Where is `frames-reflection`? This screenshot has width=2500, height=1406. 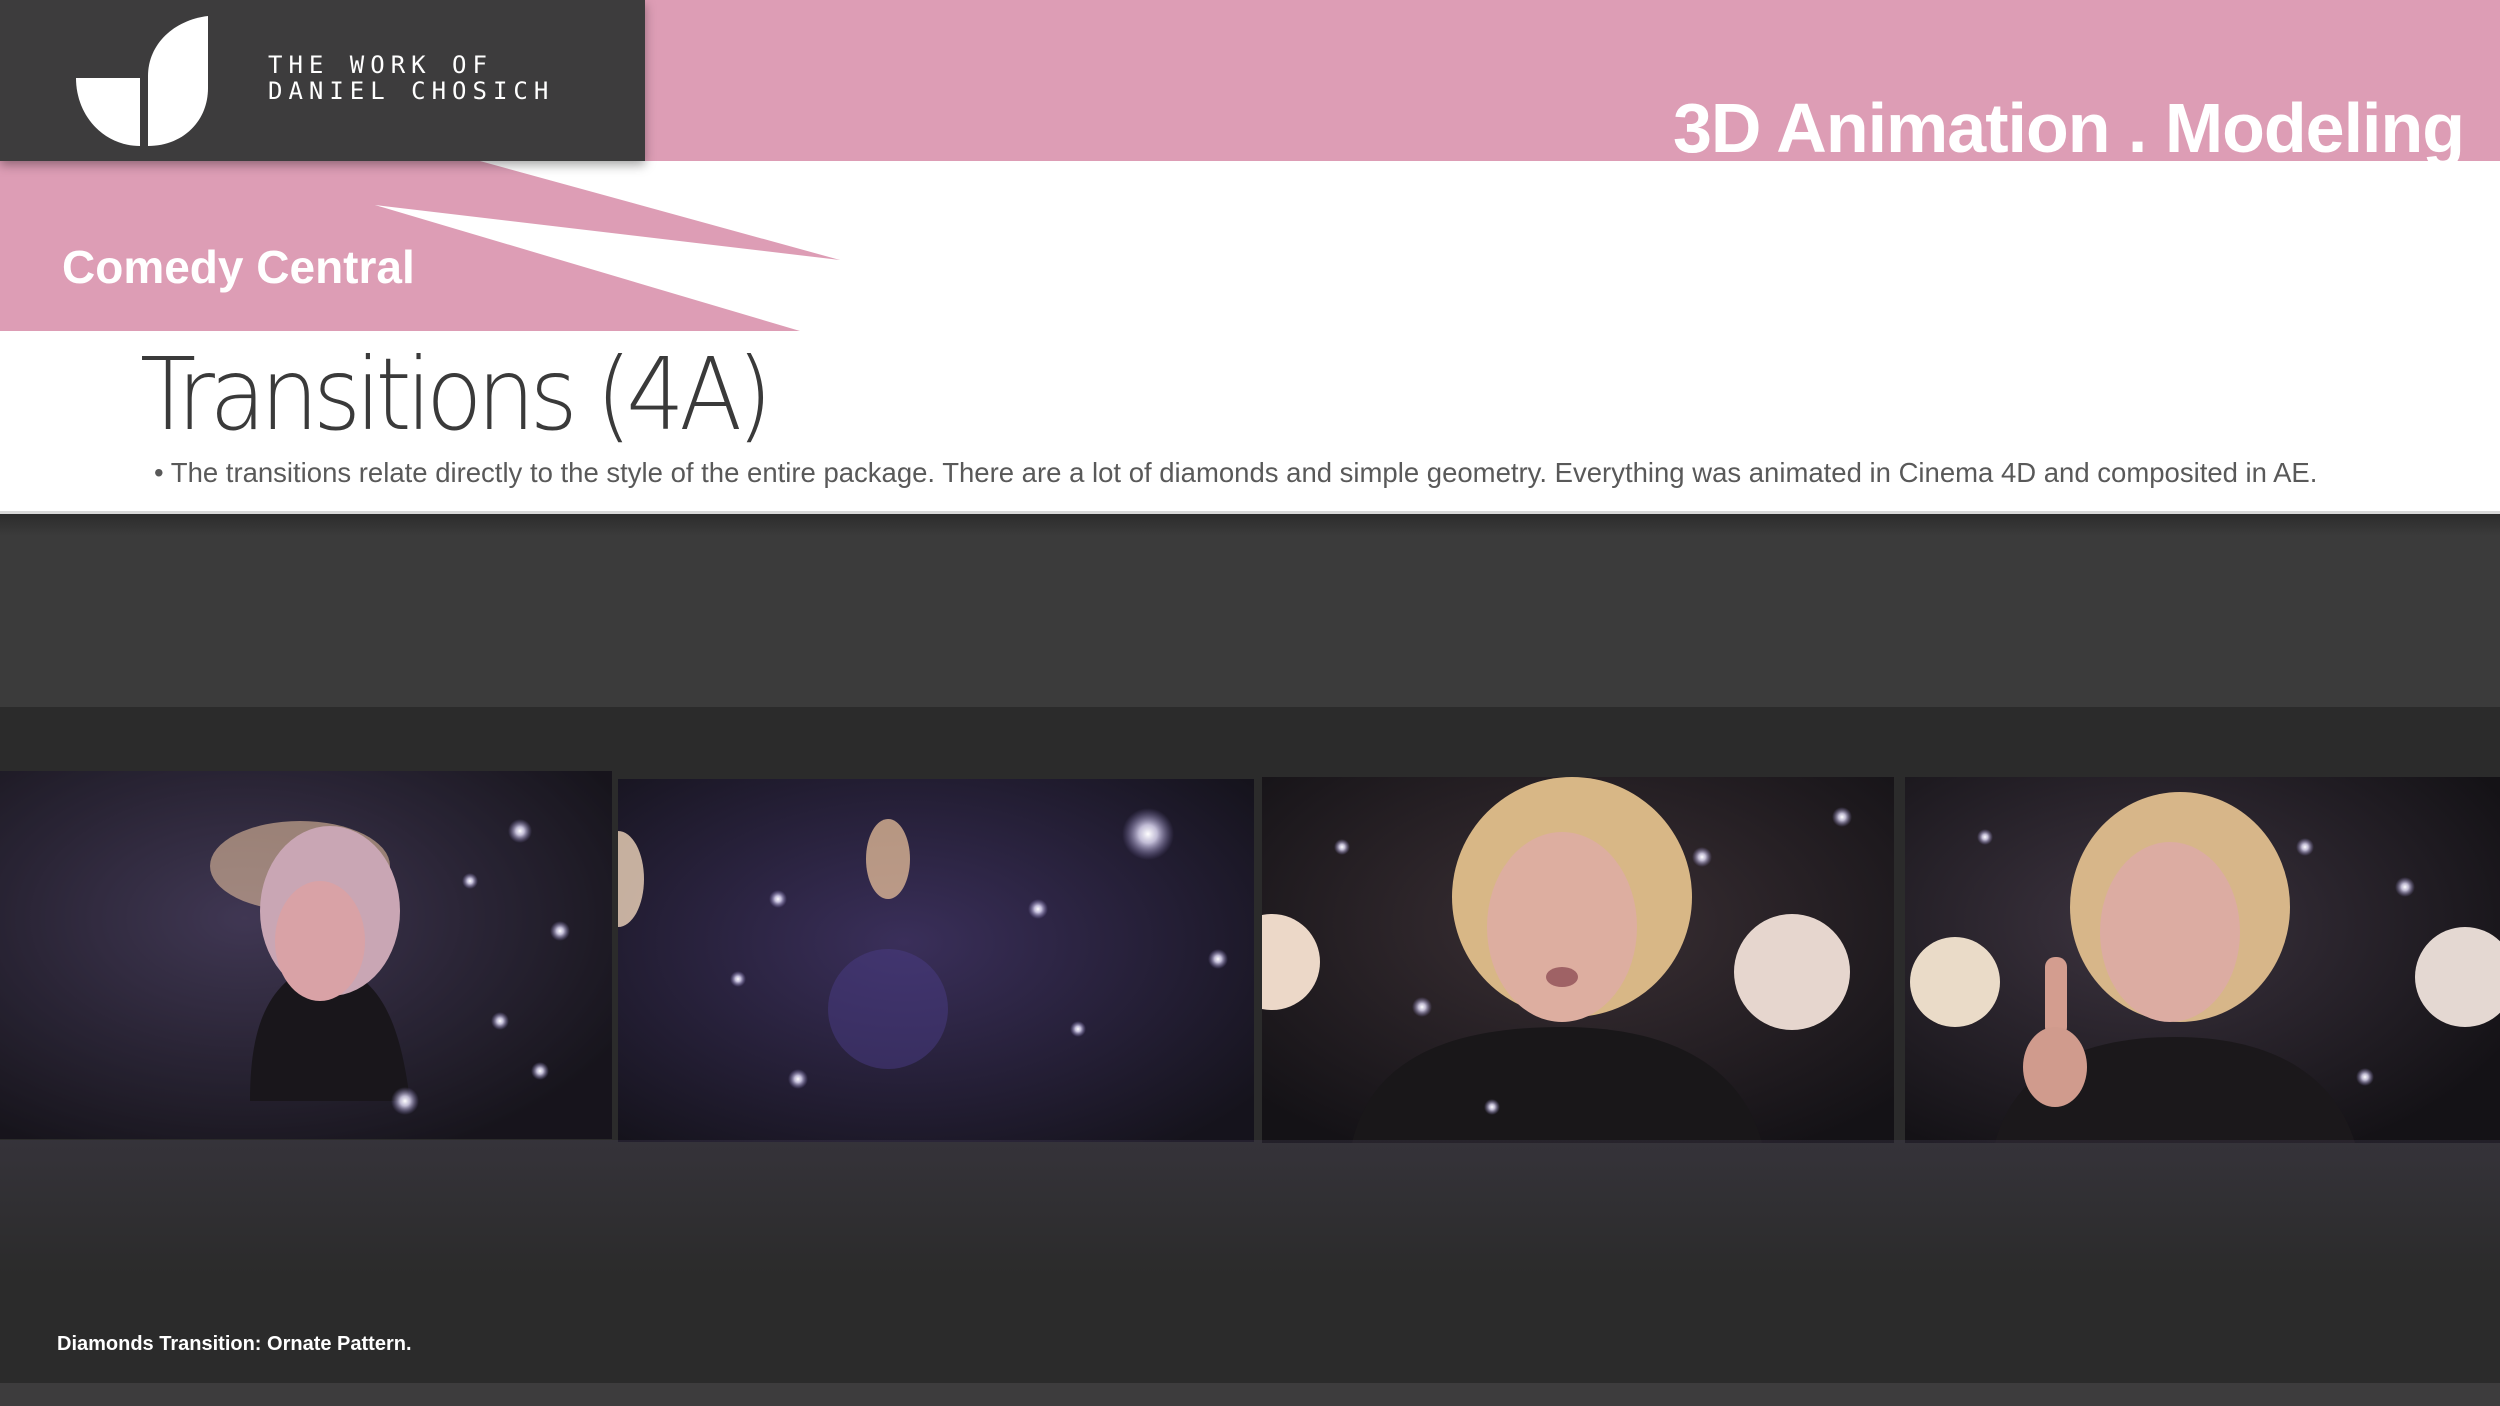 frames-reflection is located at coordinates (1250, 1207).